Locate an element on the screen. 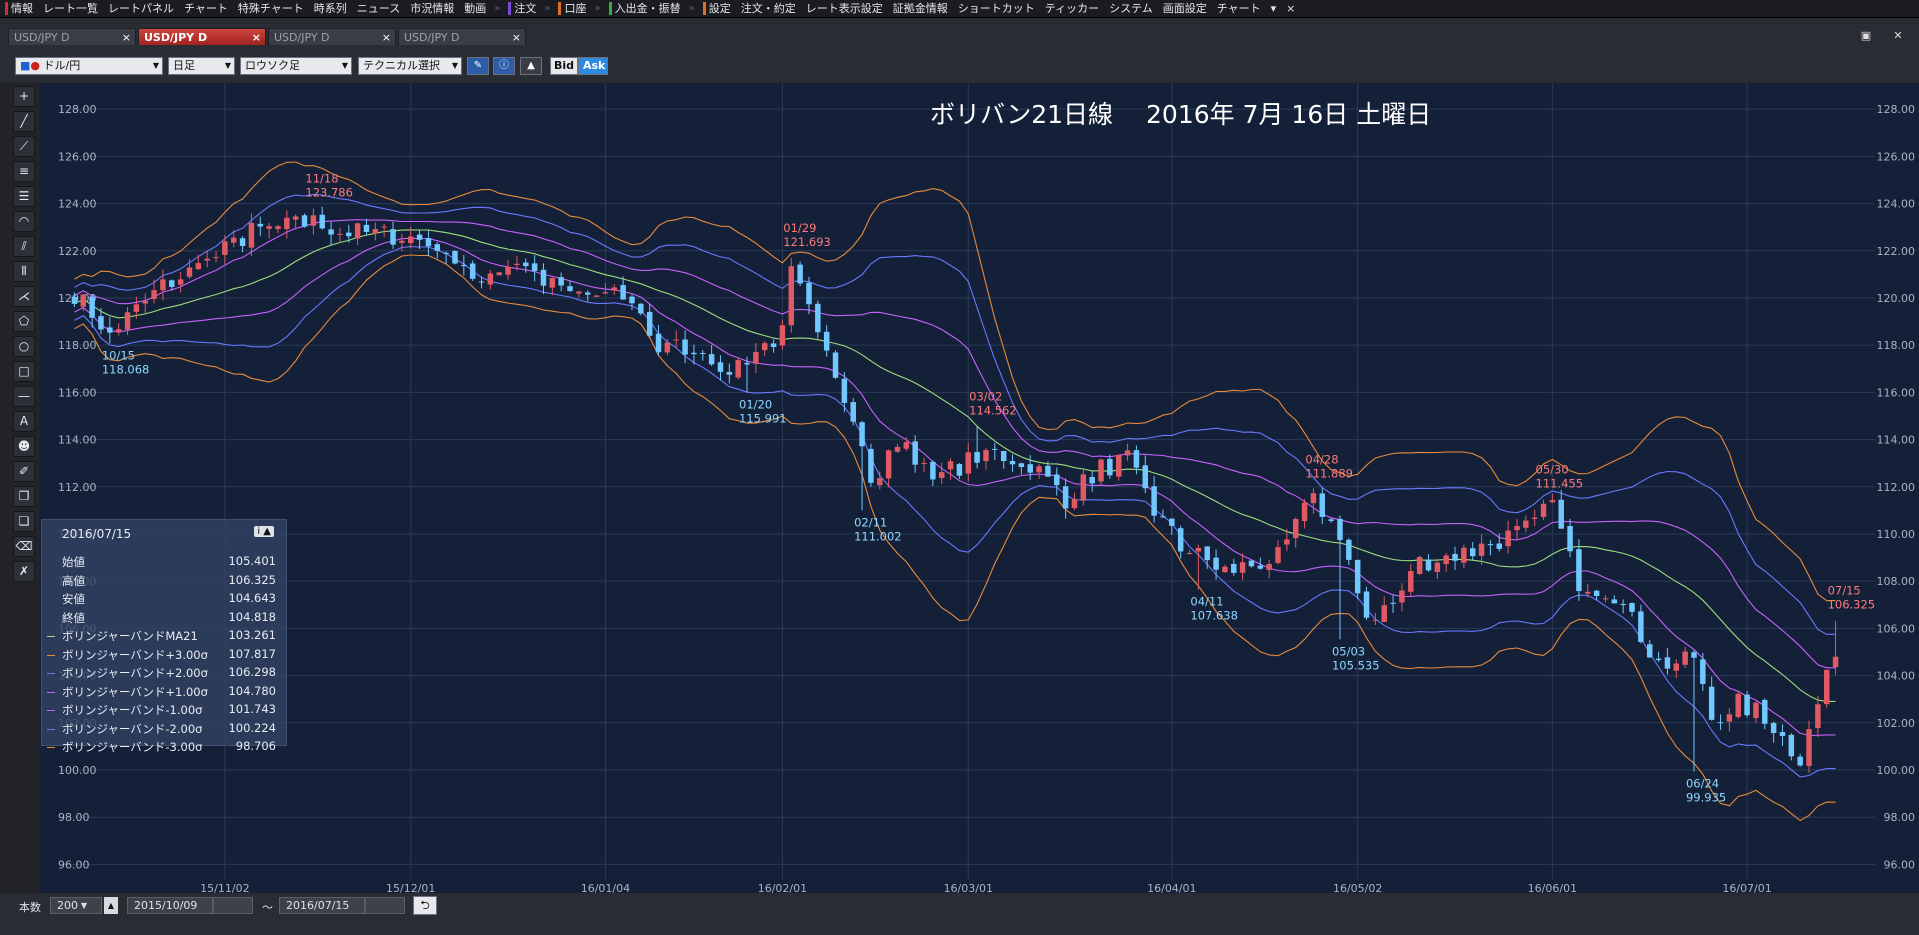 The width and height of the screenshot is (1919, 935). timeframe-select: 日足 ▼ is located at coordinates (201, 66).